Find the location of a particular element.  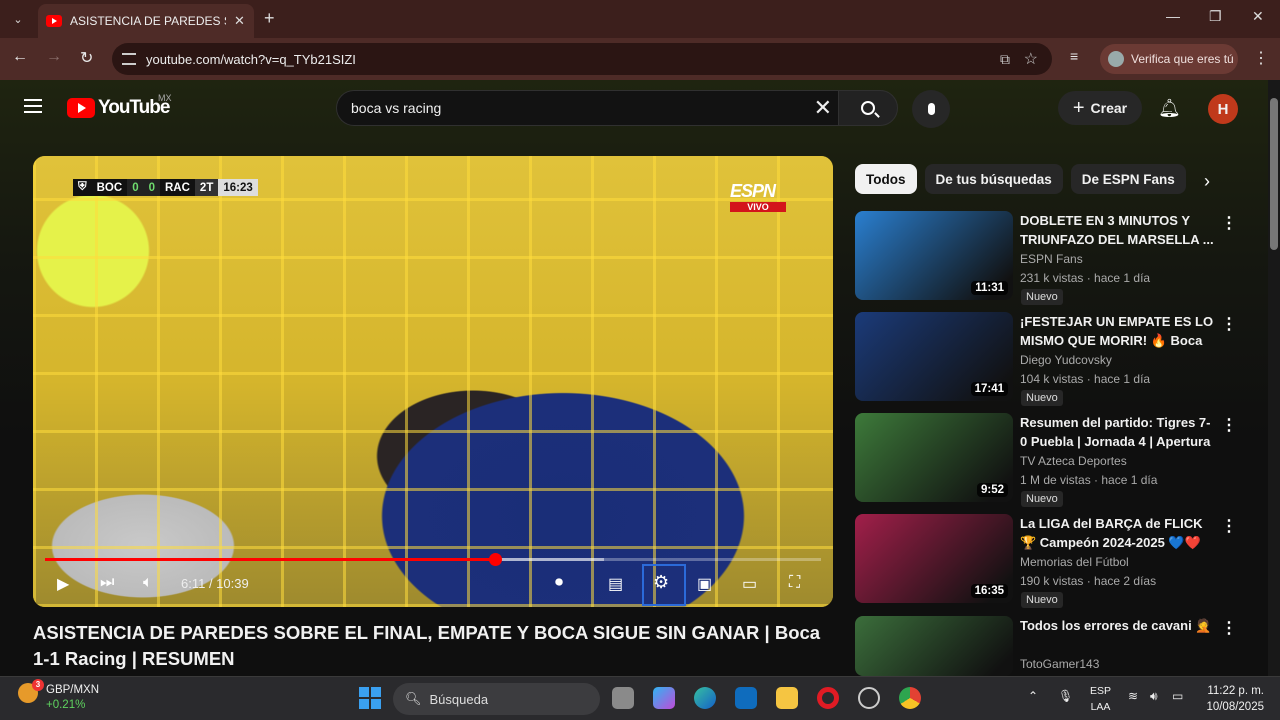

new-badge: Nuevo is located at coordinates (1042, 499).